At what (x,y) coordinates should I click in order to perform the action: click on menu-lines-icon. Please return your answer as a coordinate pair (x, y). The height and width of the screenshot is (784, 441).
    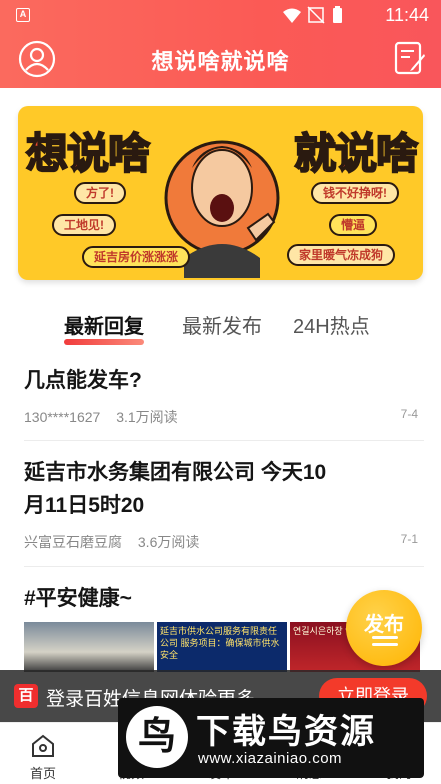
    Looking at the image, I should click on (385, 643).